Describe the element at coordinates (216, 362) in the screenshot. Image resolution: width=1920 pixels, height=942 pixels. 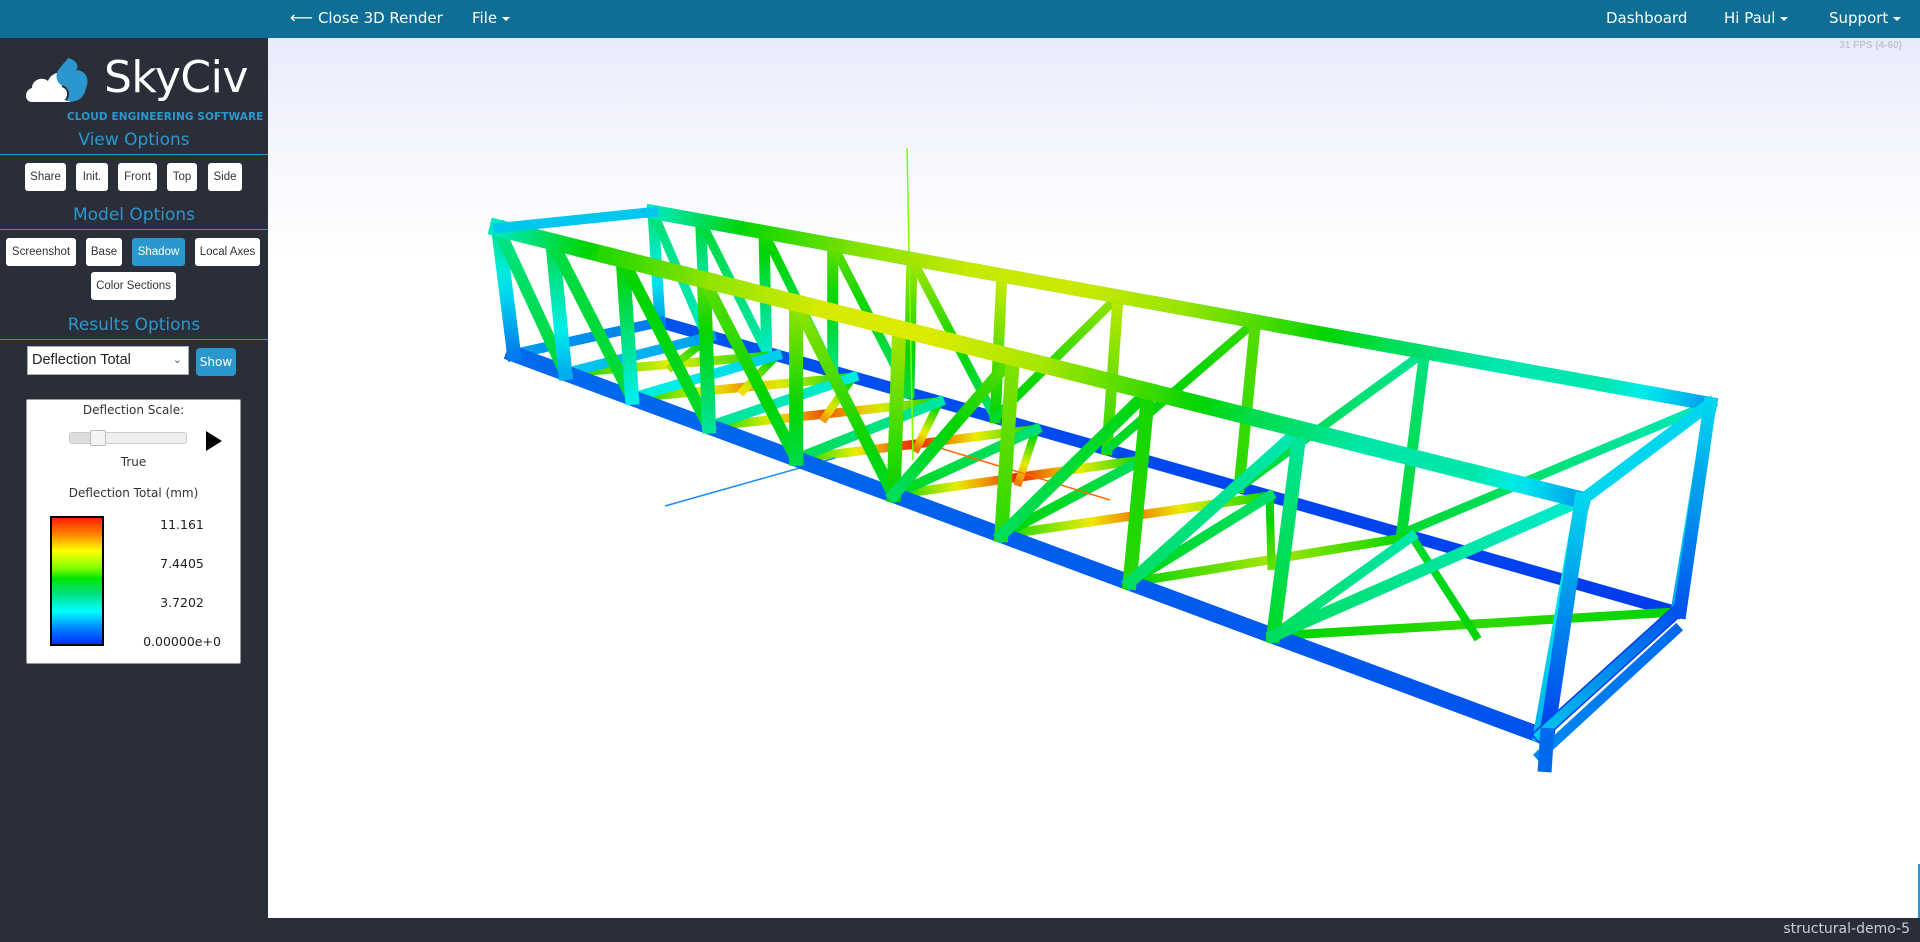
I see `show-results-button: Show` at that location.